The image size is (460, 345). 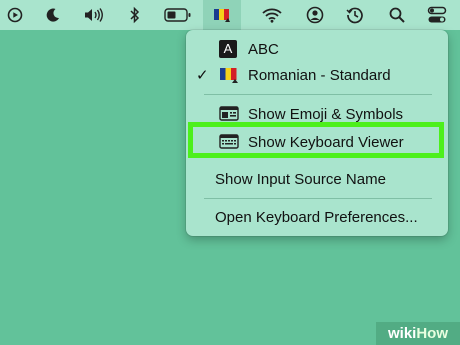 I want to click on menu-item-show-input-source-name: Show Input Source Name, so click(x=317, y=179).